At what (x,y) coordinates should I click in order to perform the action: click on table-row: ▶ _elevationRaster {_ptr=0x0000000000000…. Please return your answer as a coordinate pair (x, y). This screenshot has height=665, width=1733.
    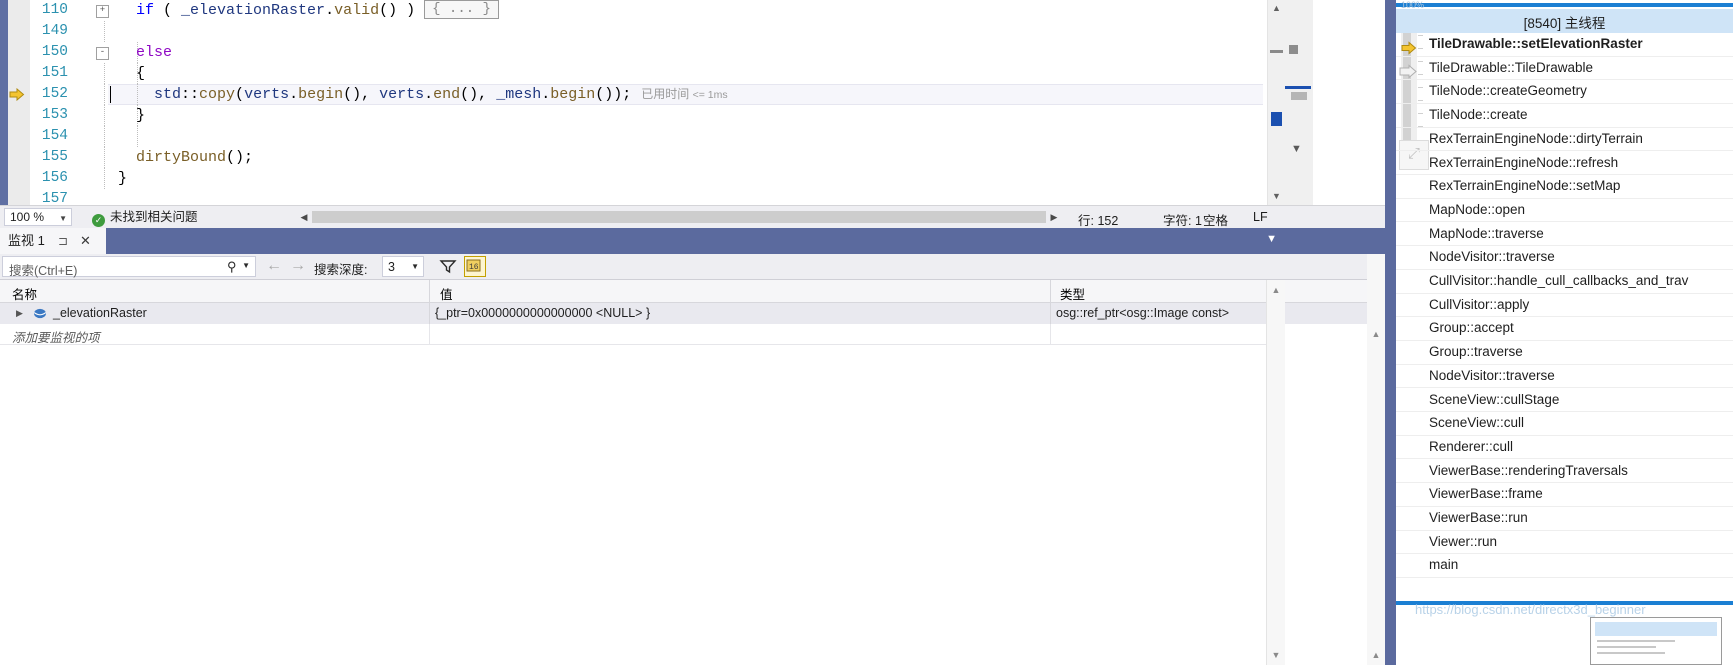
    Looking at the image, I should click on (633, 313).